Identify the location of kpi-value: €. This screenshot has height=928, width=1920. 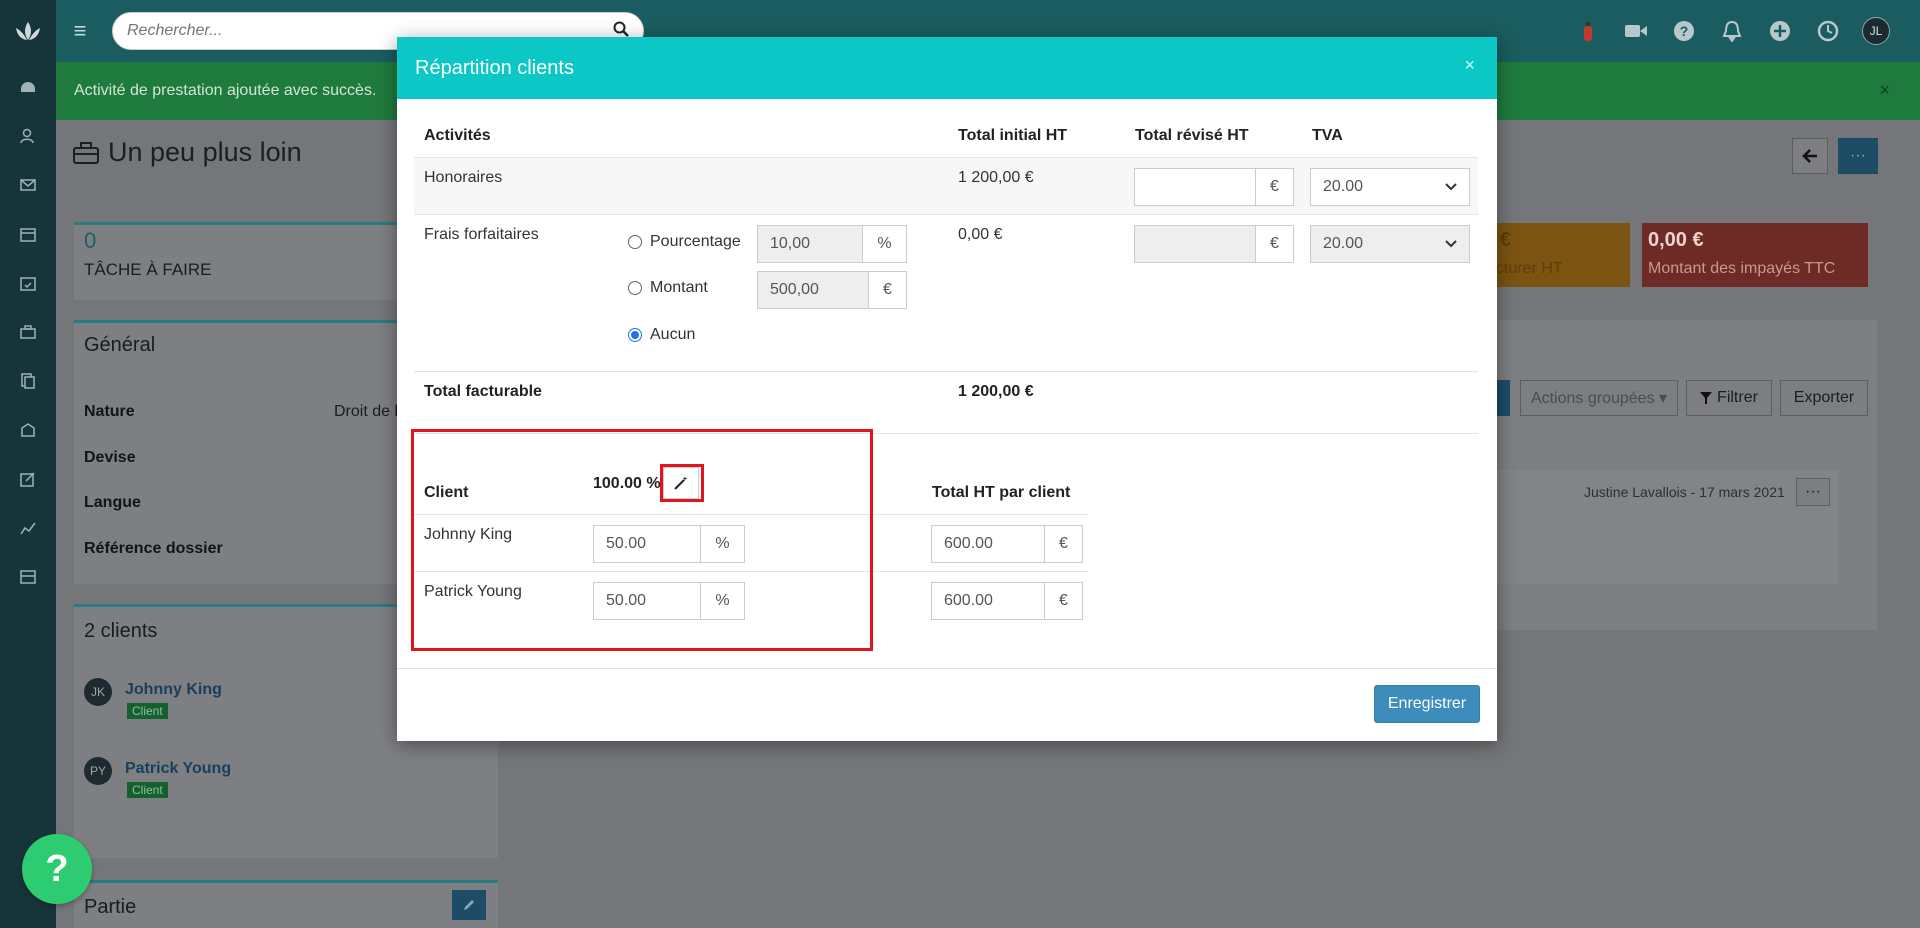
(1506, 240).